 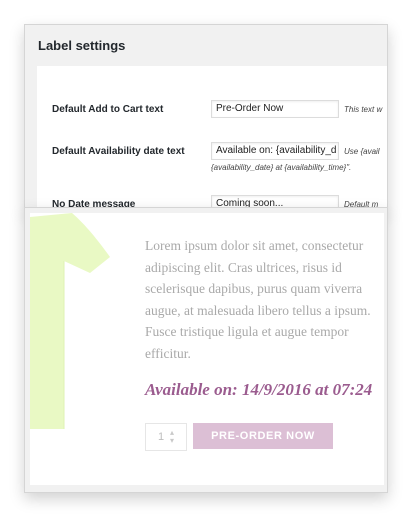 I want to click on description-line: Fusce tristique ligula et augue tempor, so click(x=247, y=332).